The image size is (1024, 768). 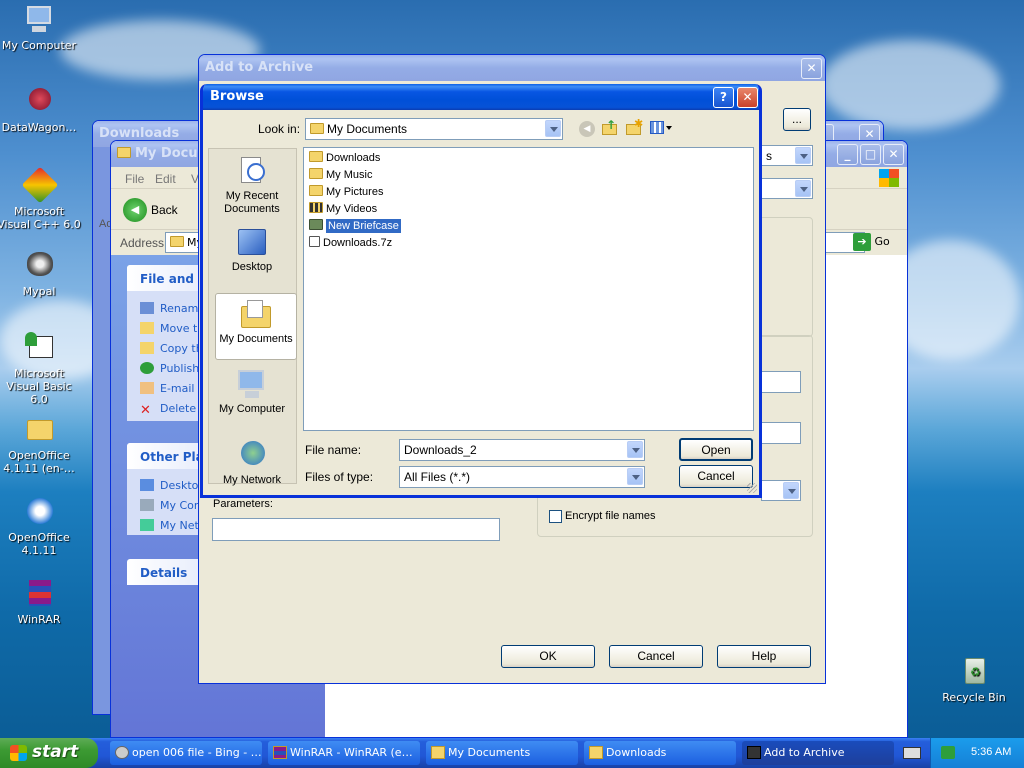 I want to click on go-label: Go, so click(x=882, y=241).